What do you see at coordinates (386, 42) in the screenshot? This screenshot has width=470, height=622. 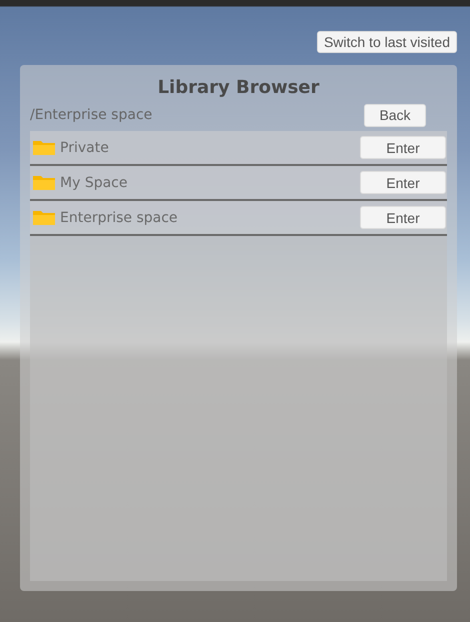 I see `switch-last-visited-button: Switch to last visited` at bounding box center [386, 42].